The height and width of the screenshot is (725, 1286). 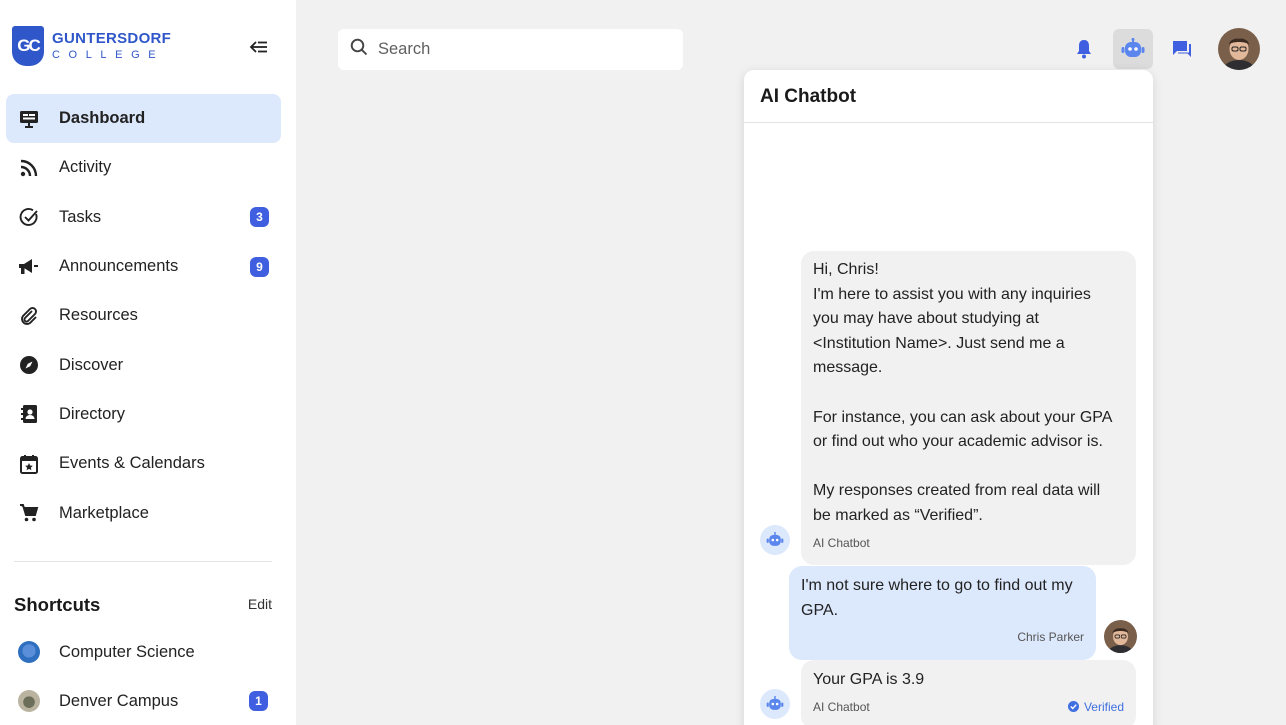 I want to click on sidebar-item-announcements: Announcements 9, so click(x=143, y=266).